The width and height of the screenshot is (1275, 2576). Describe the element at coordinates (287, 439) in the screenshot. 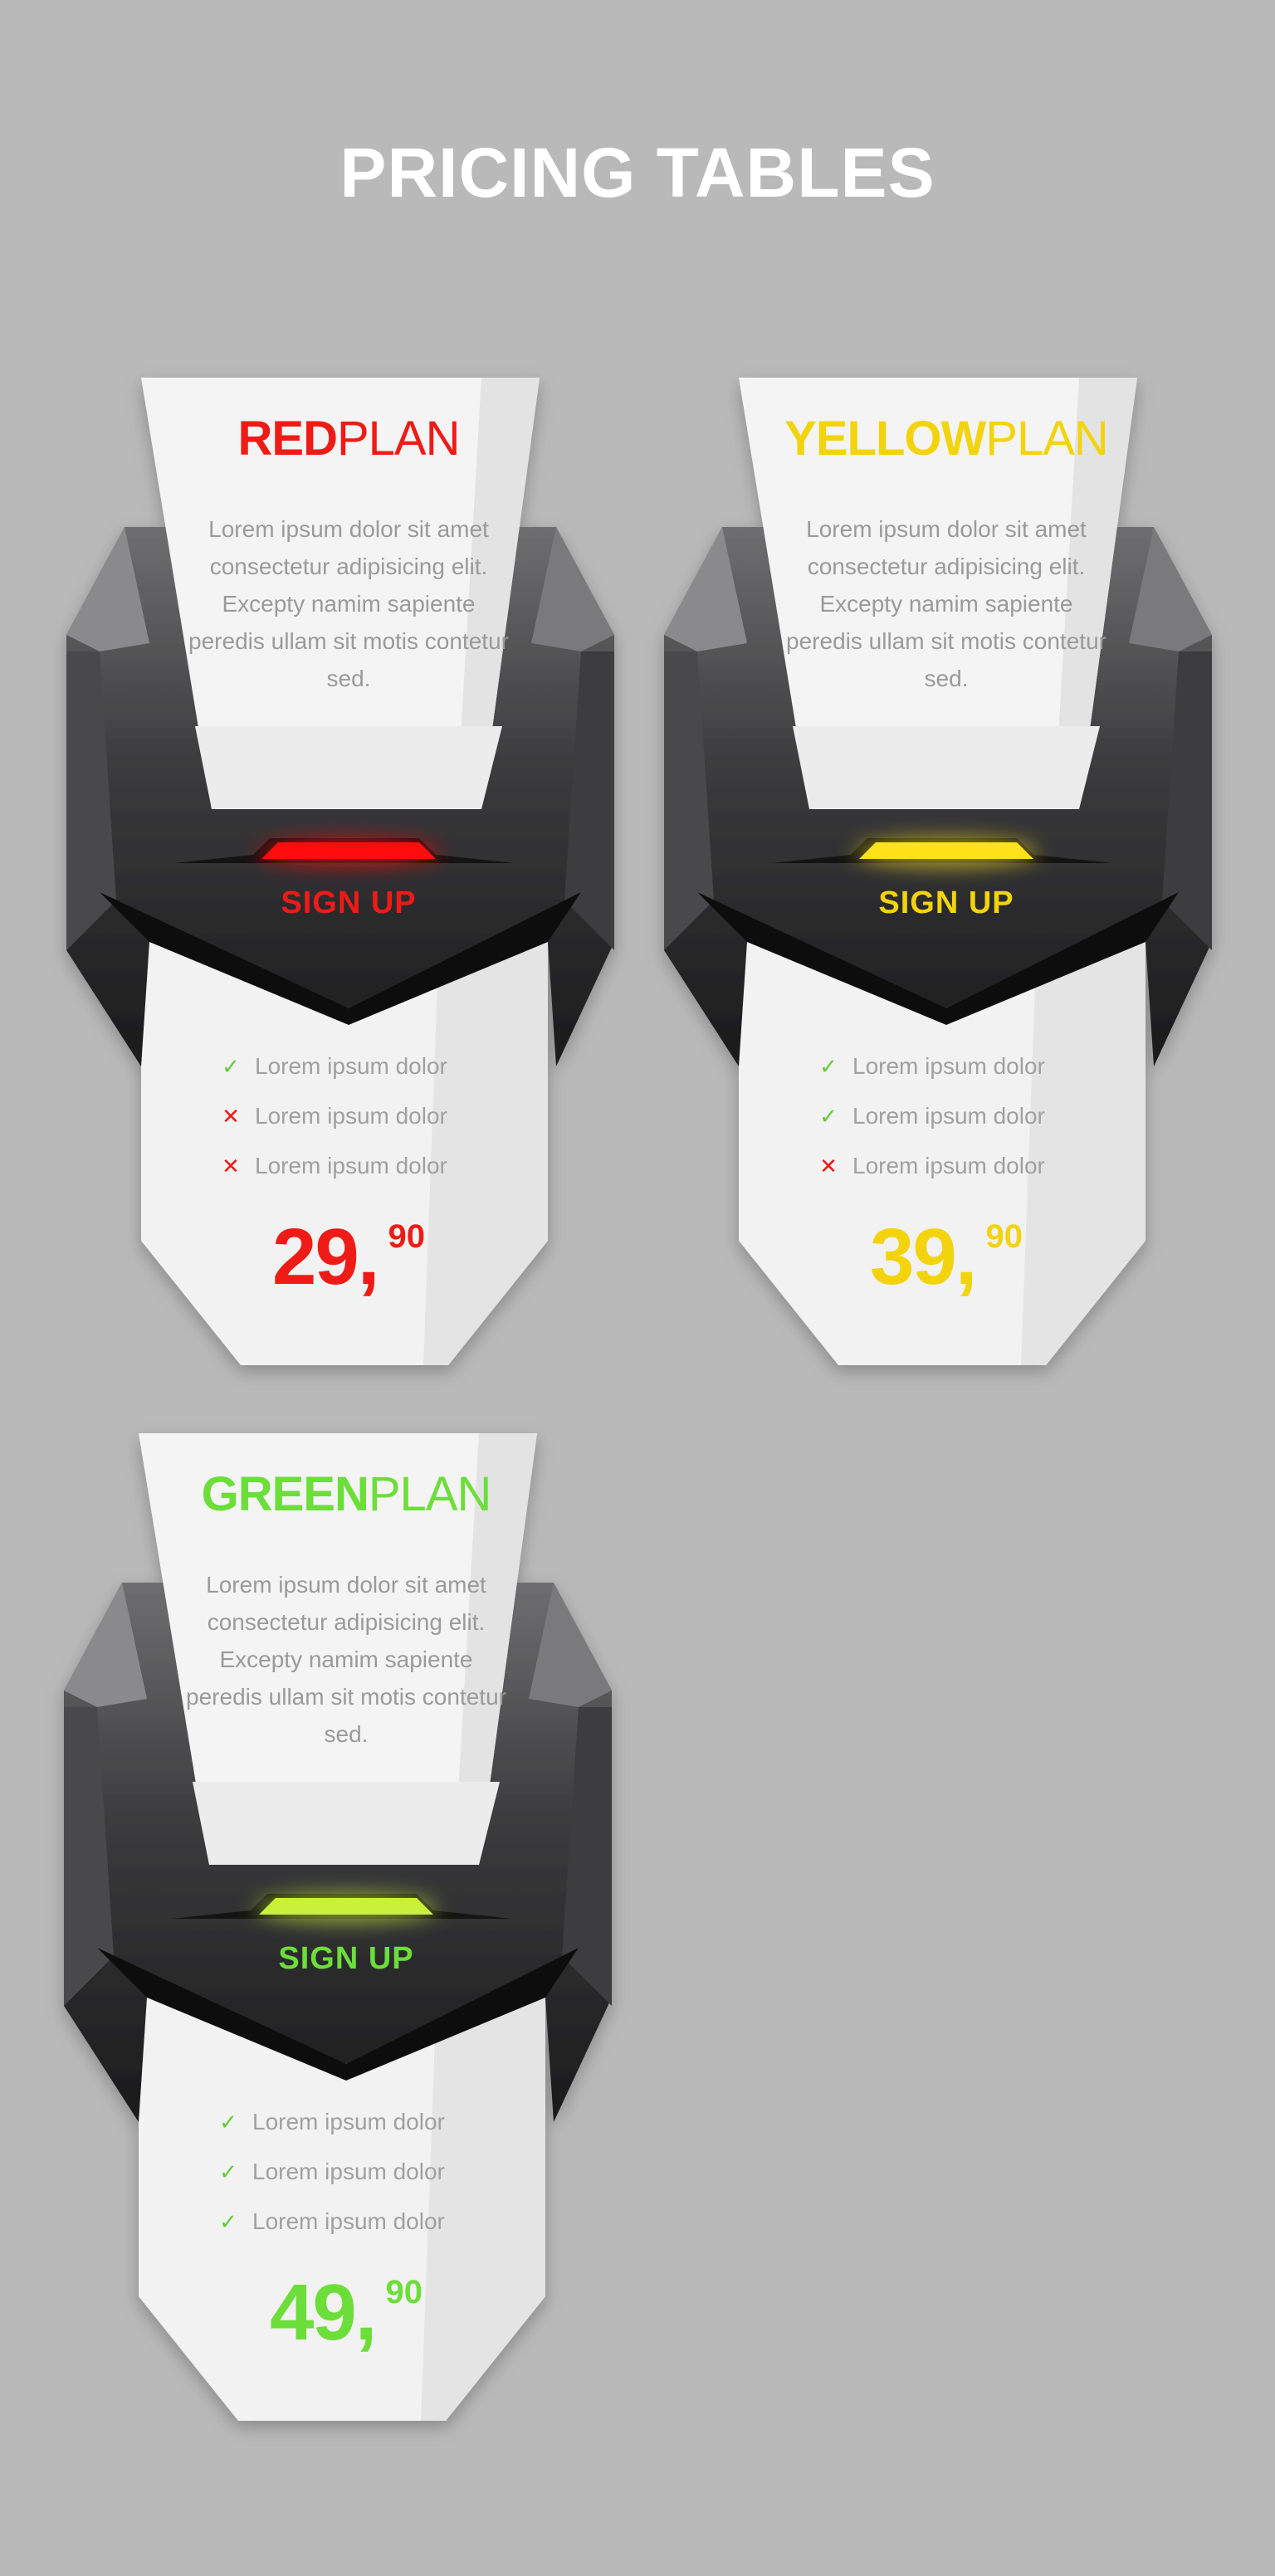

I see `plan-title-bold: RED` at that location.